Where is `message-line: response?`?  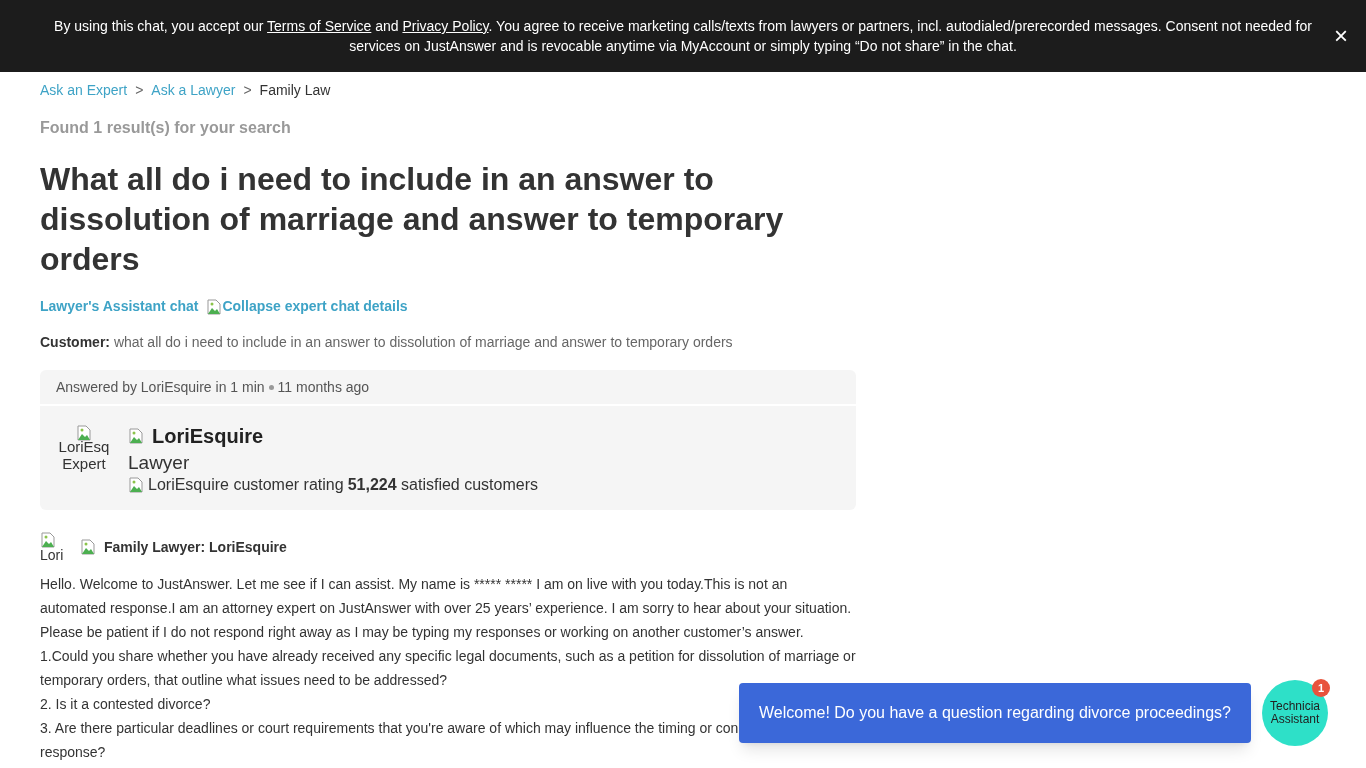
message-line: response? is located at coordinates (73, 752).